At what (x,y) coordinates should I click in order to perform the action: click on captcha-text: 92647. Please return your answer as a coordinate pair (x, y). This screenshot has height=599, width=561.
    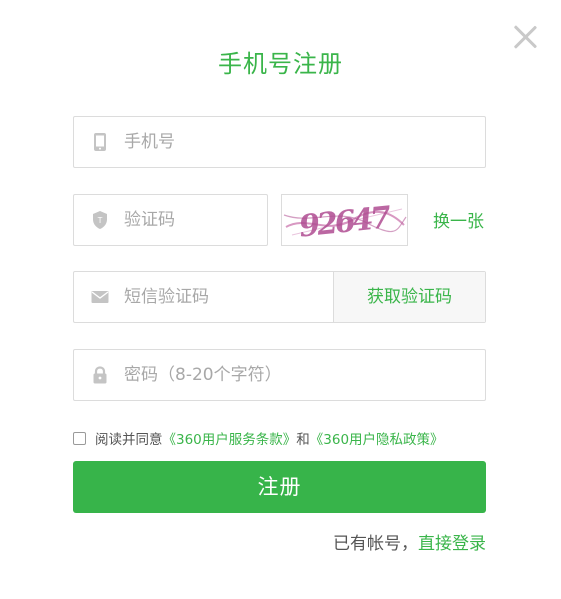
    Looking at the image, I should click on (345, 222).